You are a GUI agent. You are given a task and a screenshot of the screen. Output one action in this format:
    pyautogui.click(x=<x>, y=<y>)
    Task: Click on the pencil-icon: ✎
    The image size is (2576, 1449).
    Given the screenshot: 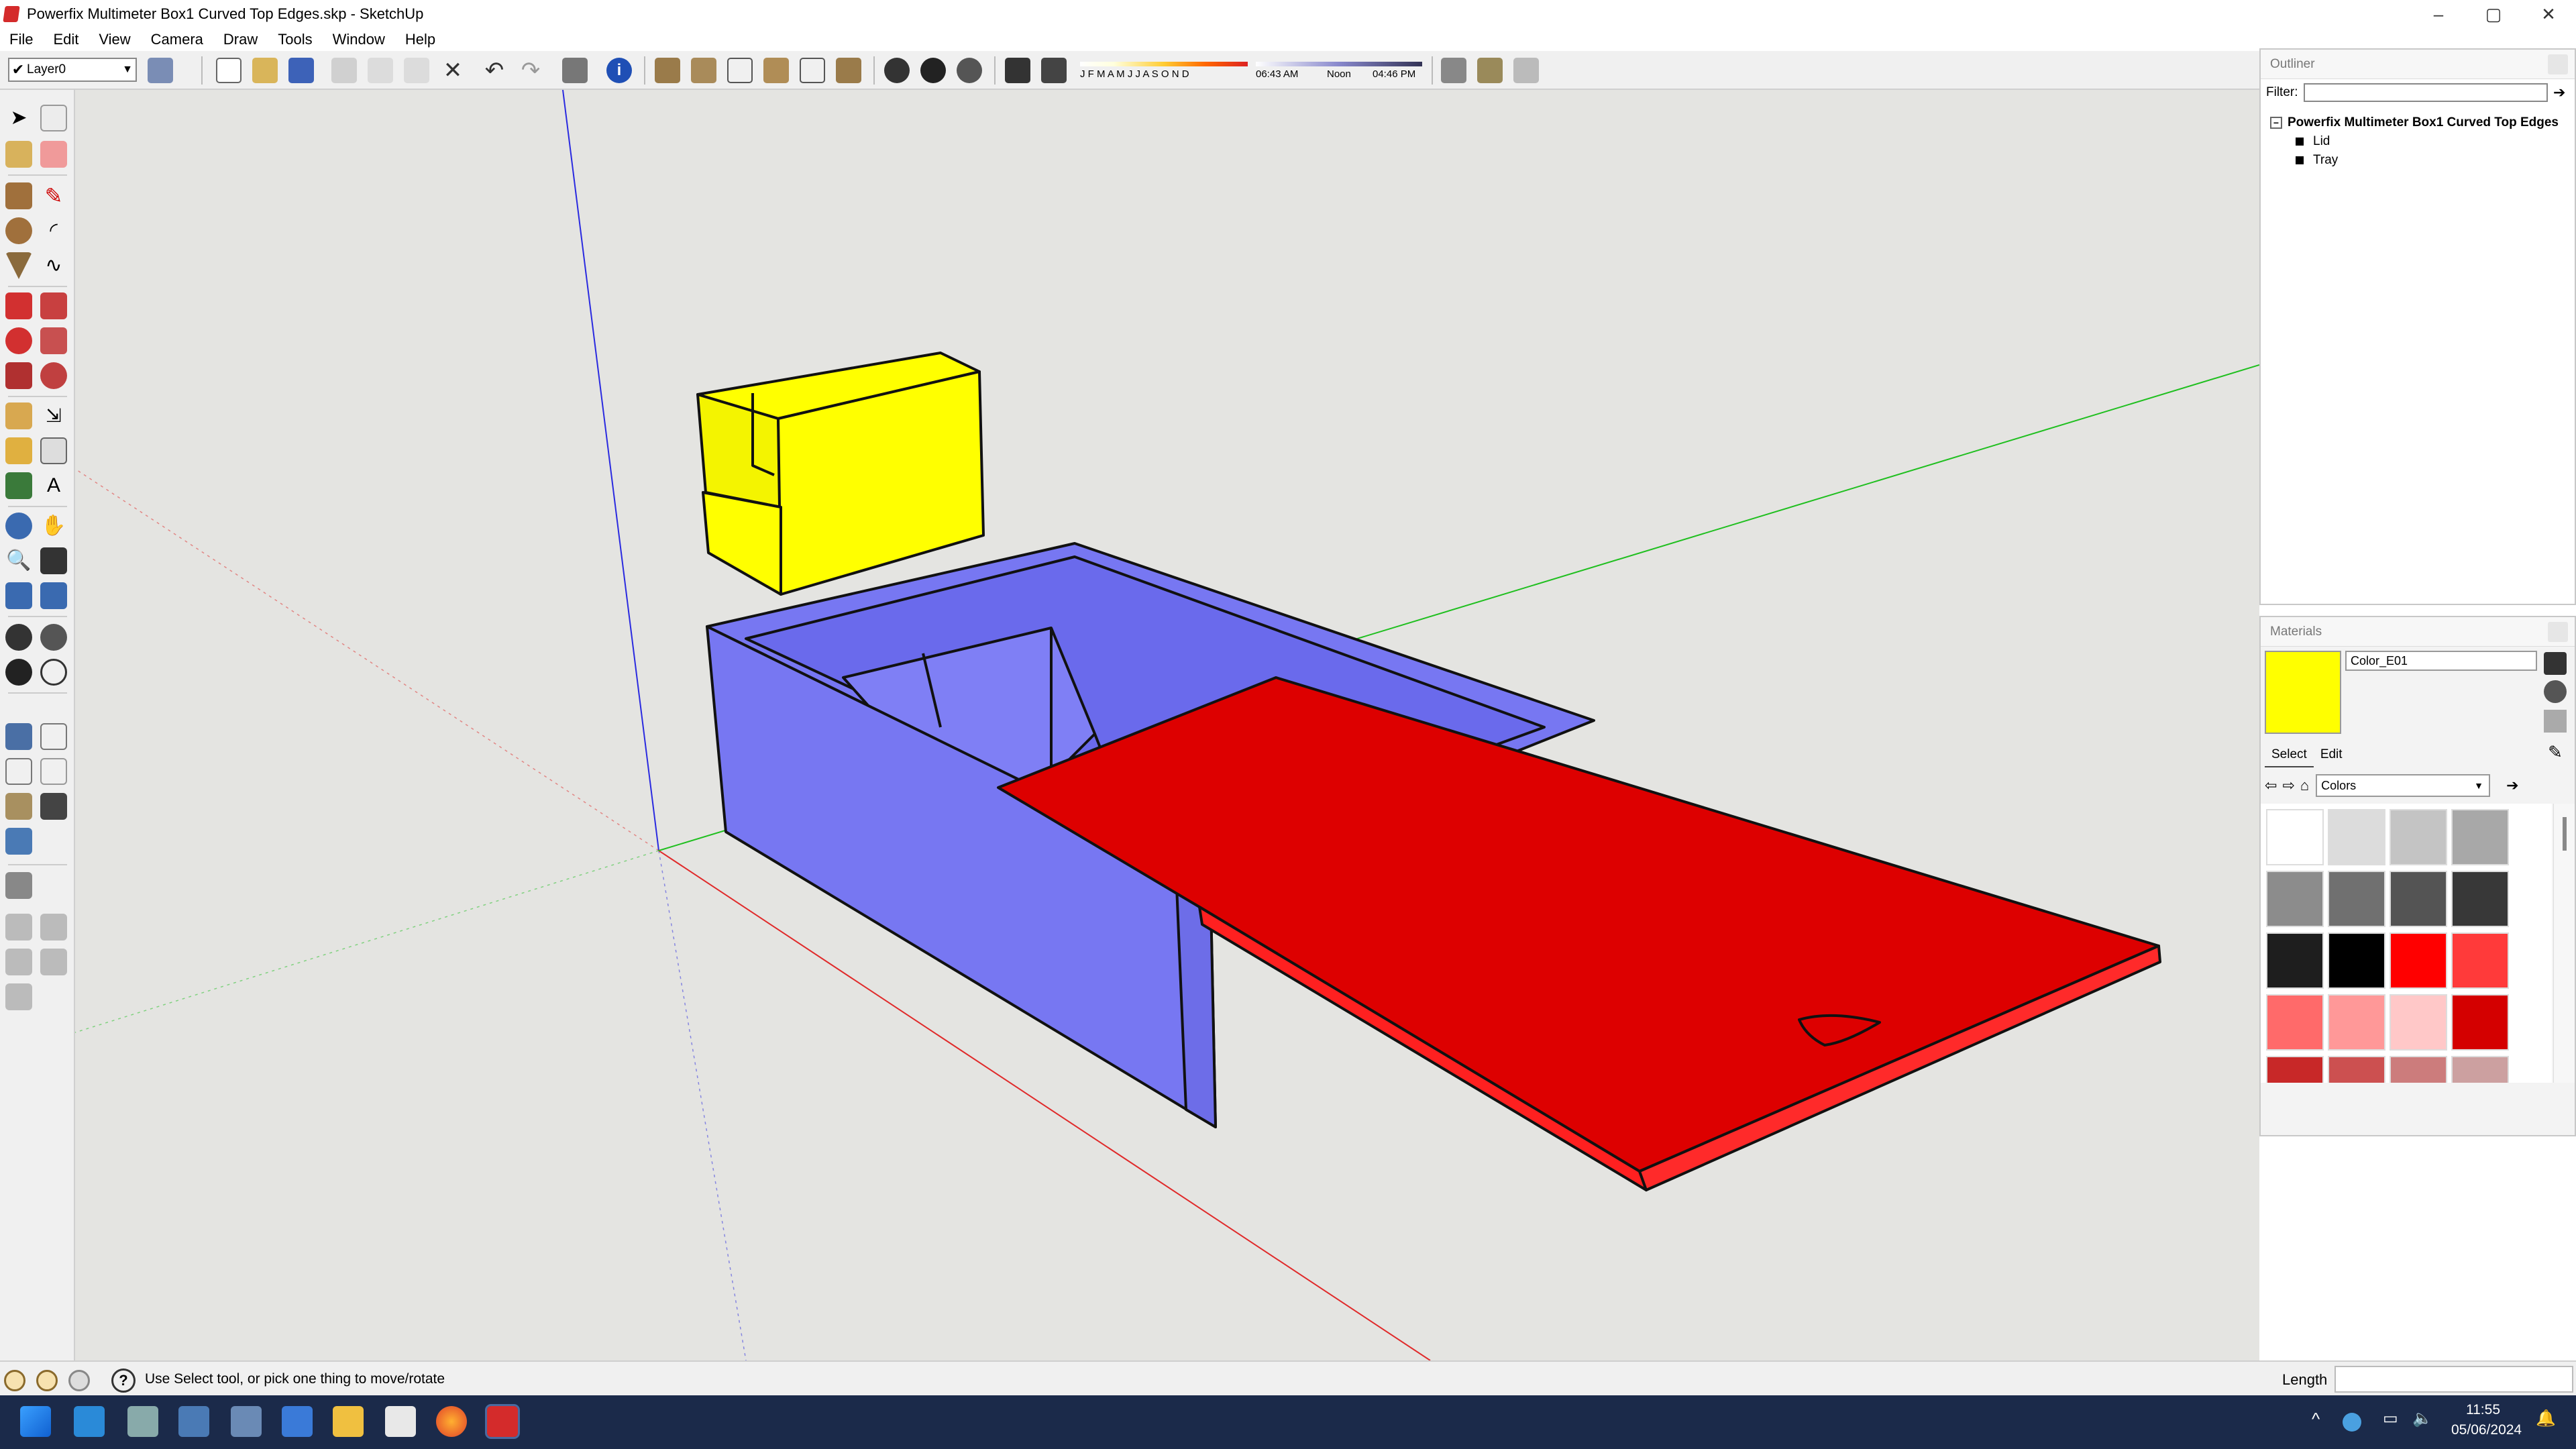 What is the action you would take?
    pyautogui.click(x=53, y=195)
    